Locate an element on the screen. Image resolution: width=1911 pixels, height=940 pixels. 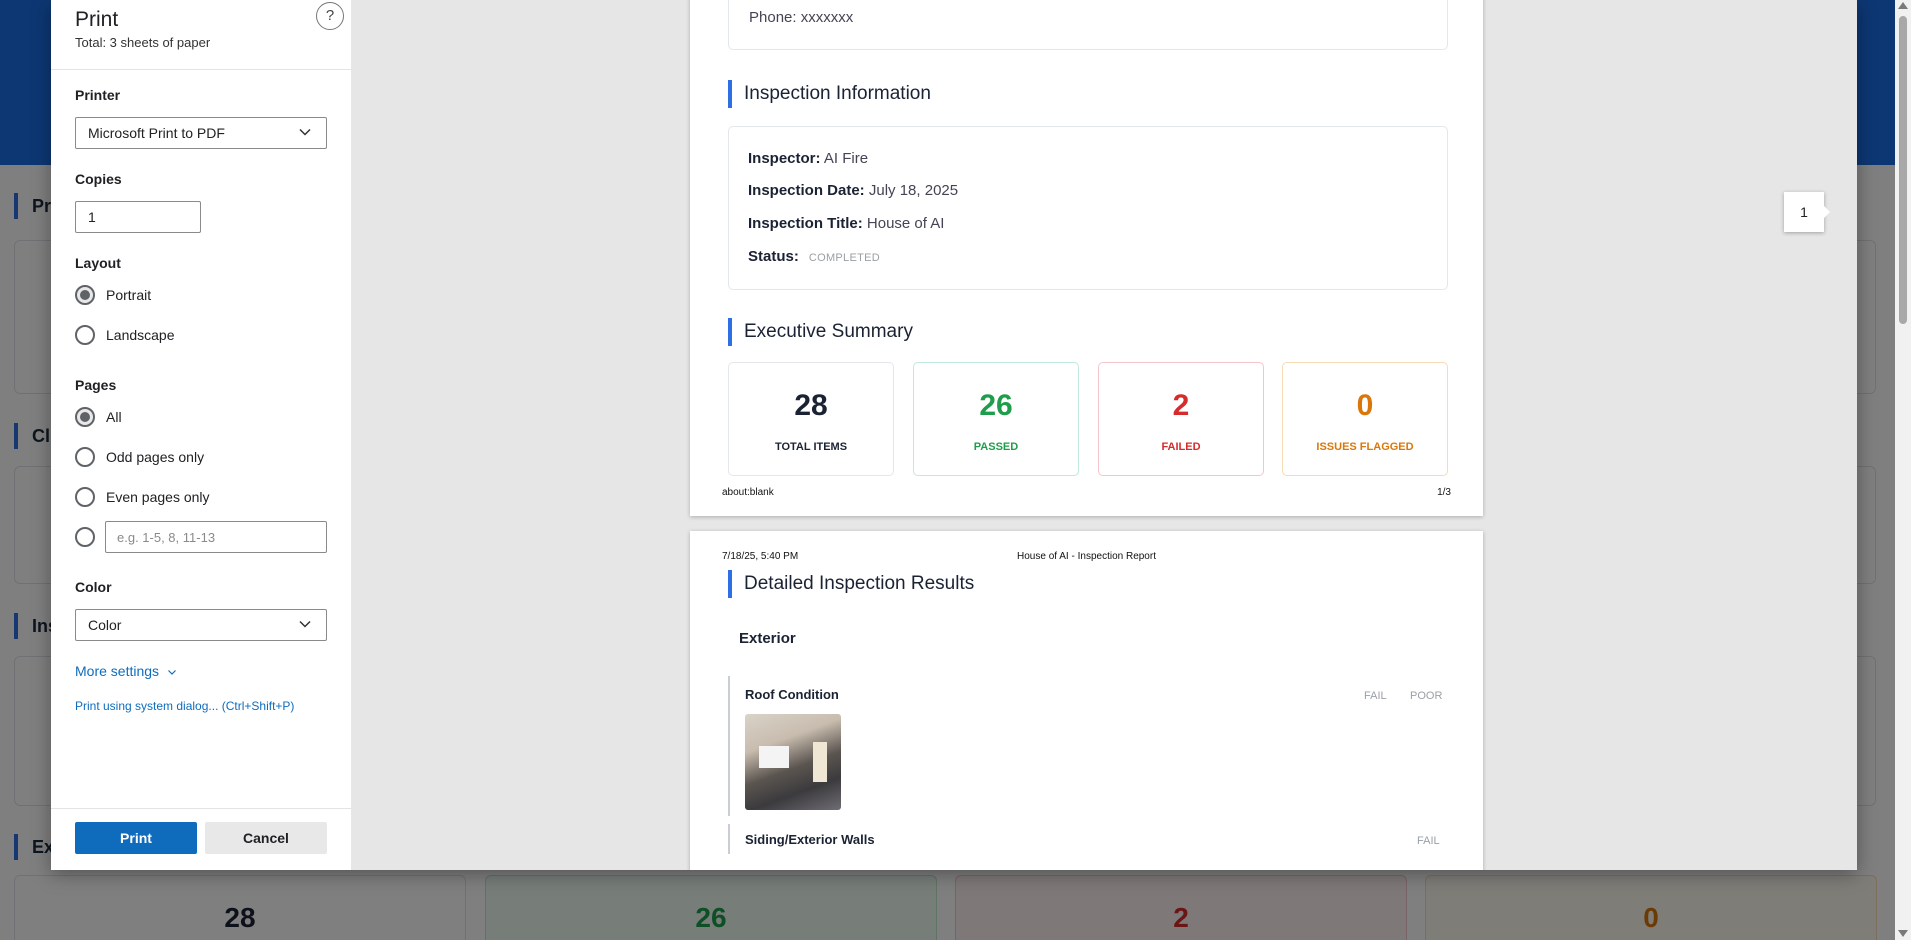
sheet-count: Total: 3 sheets of paper is located at coordinates (143, 42).